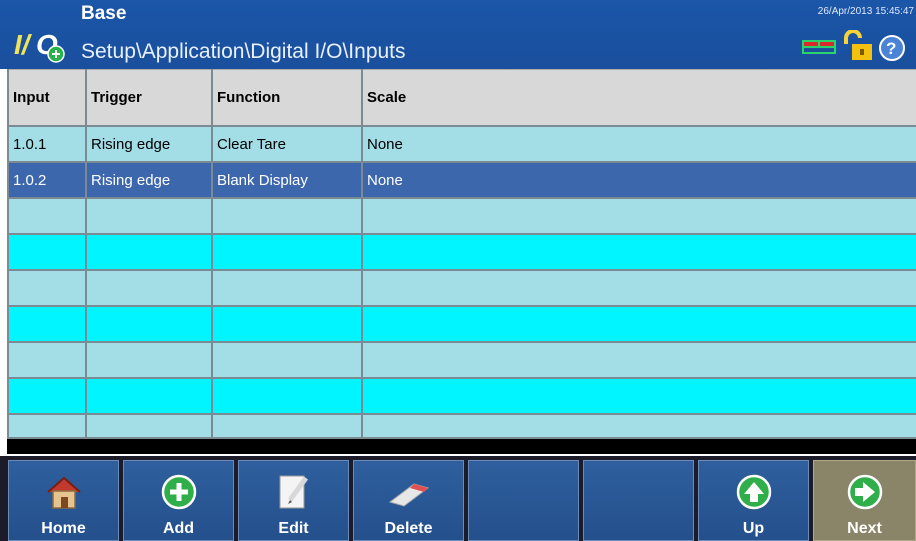 The image size is (916, 541). I want to click on status-icons: ?, so click(853, 45).